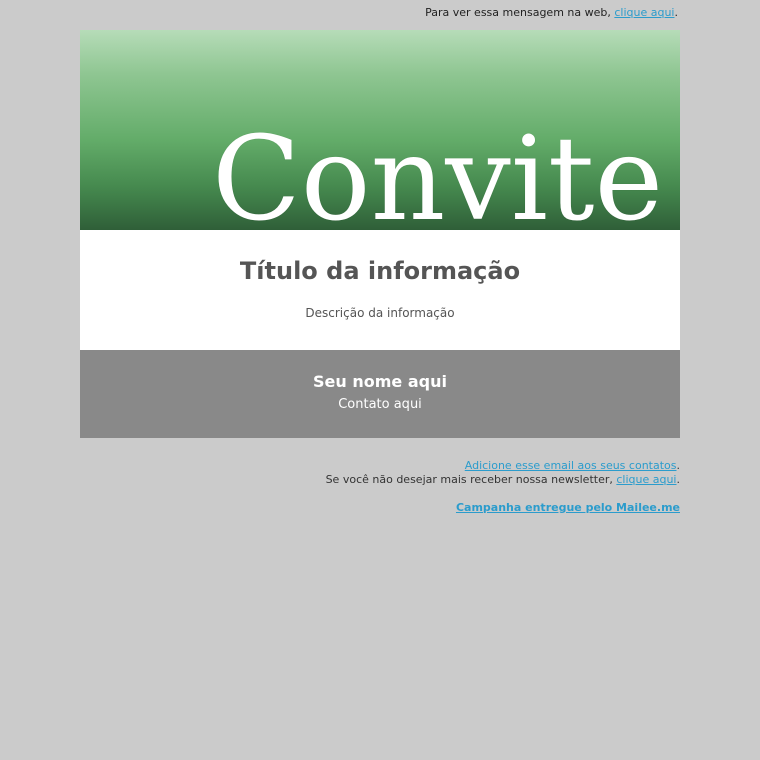  I want to click on info-title: Título da informação, so click(380, 271).